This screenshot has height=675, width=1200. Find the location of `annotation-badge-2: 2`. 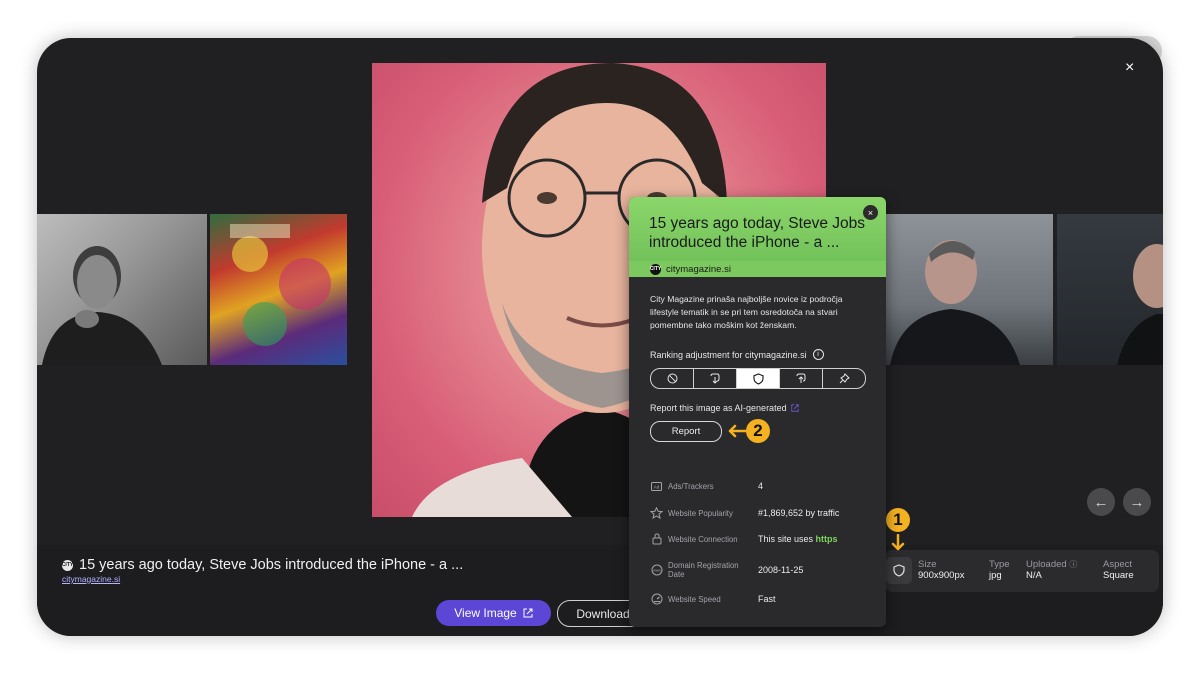

annotation-badge-2: 2 is located at coordinates (758, 431).